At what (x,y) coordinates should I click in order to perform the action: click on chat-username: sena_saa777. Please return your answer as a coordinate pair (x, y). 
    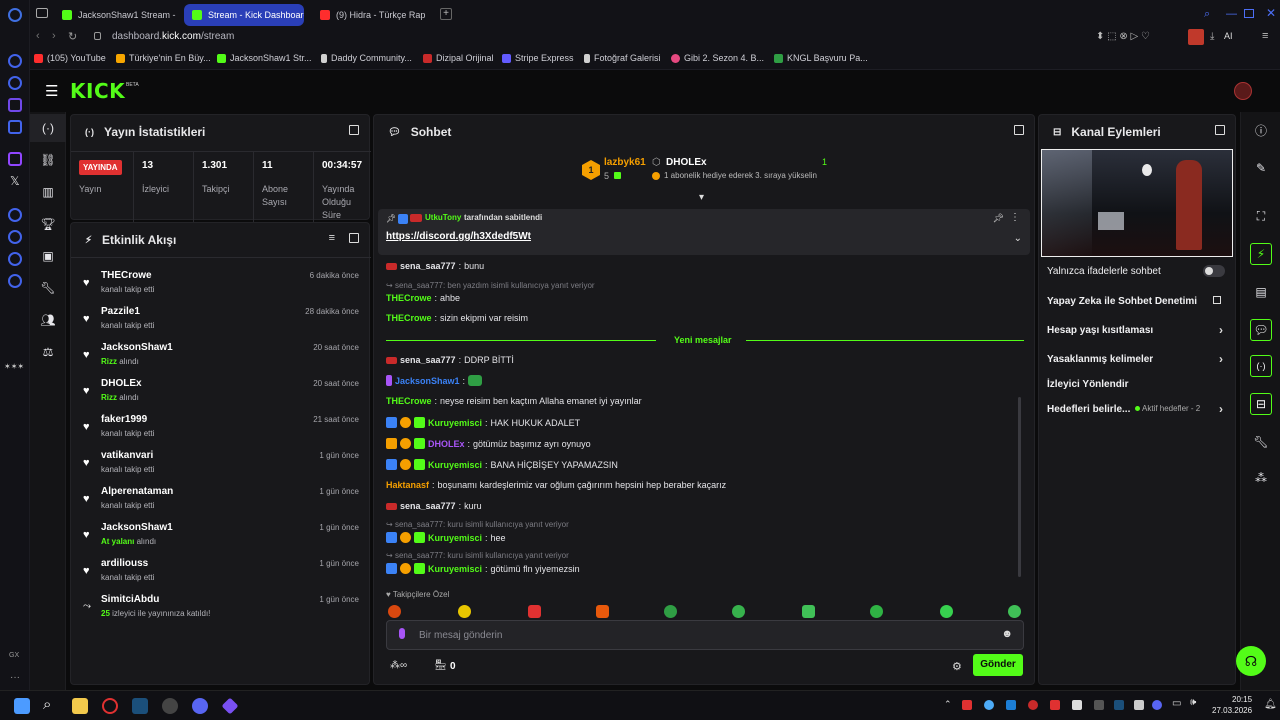
    Looking at the image, I should click on (428, 506).